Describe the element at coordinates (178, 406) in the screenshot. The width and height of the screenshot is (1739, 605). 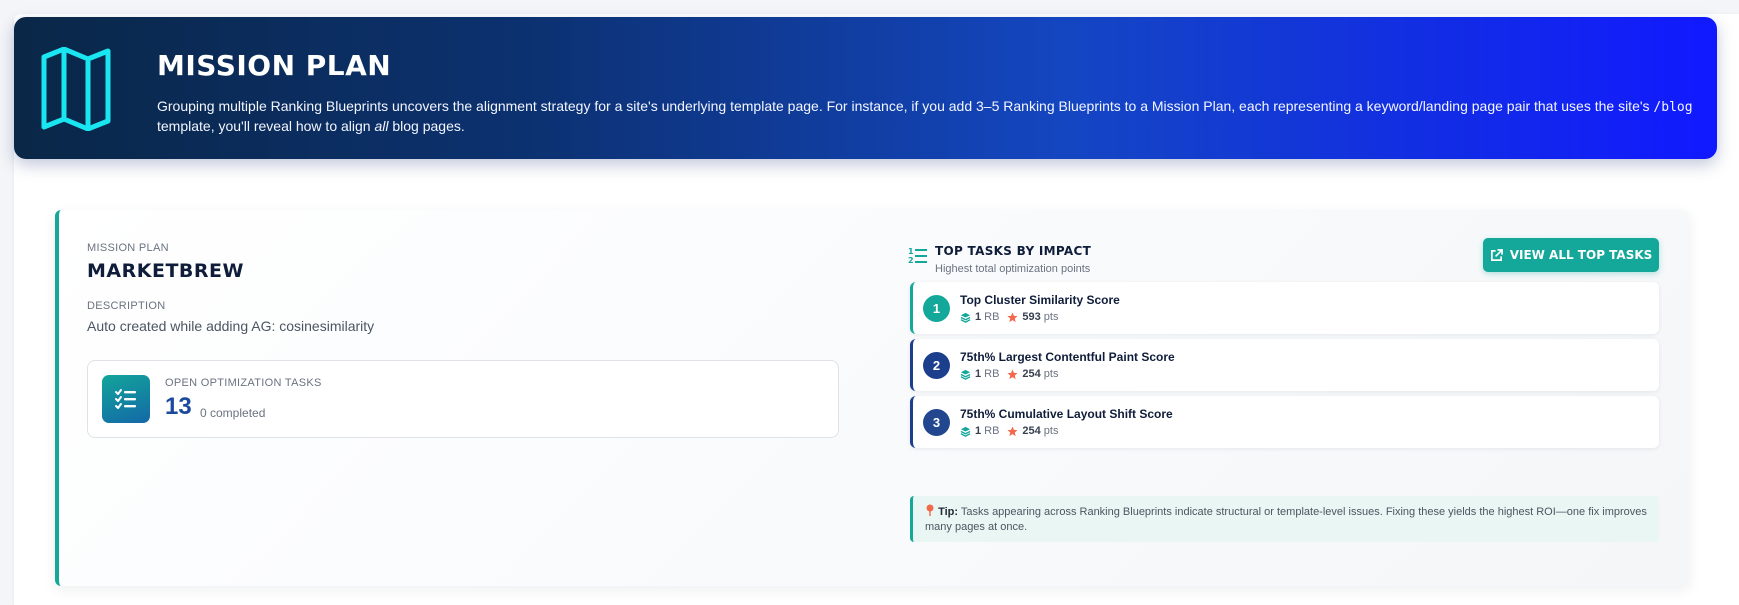
I see `open-tasks-count: 13` at that location.